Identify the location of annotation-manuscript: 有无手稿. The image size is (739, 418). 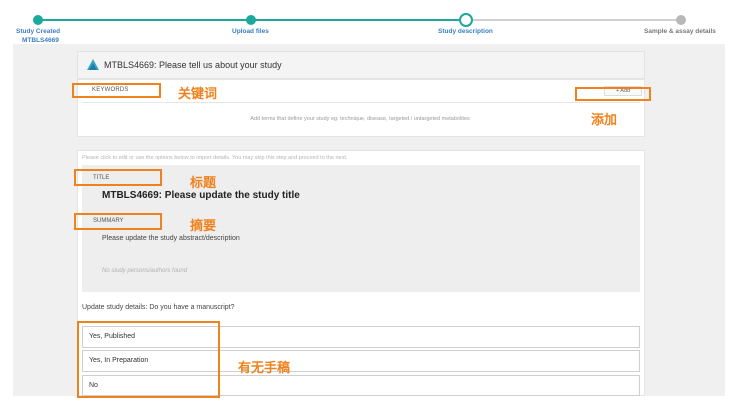
(264, 368).